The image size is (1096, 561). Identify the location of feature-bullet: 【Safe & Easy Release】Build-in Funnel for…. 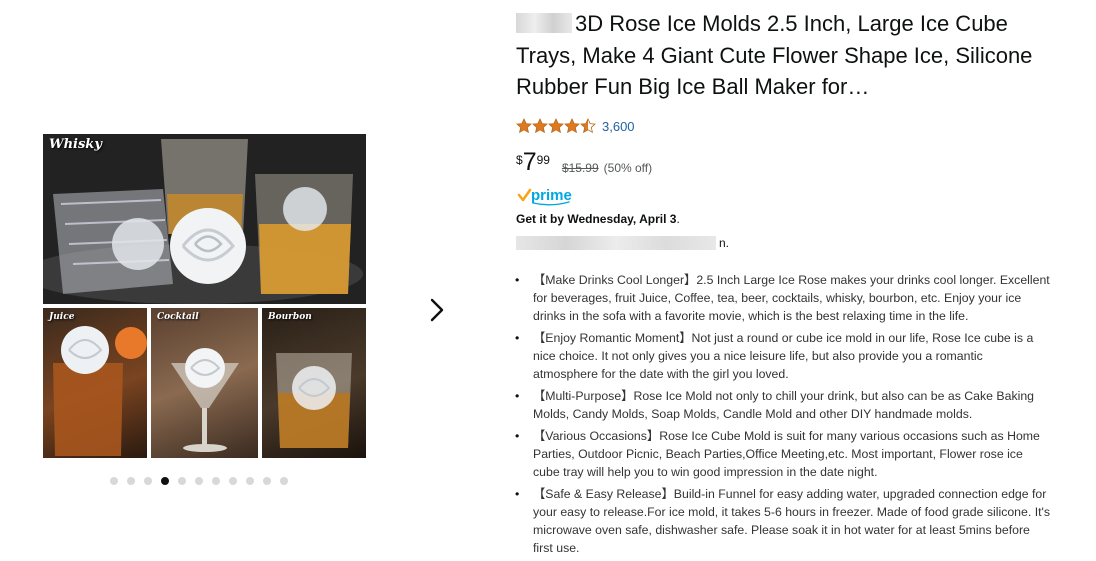
(783, 521).